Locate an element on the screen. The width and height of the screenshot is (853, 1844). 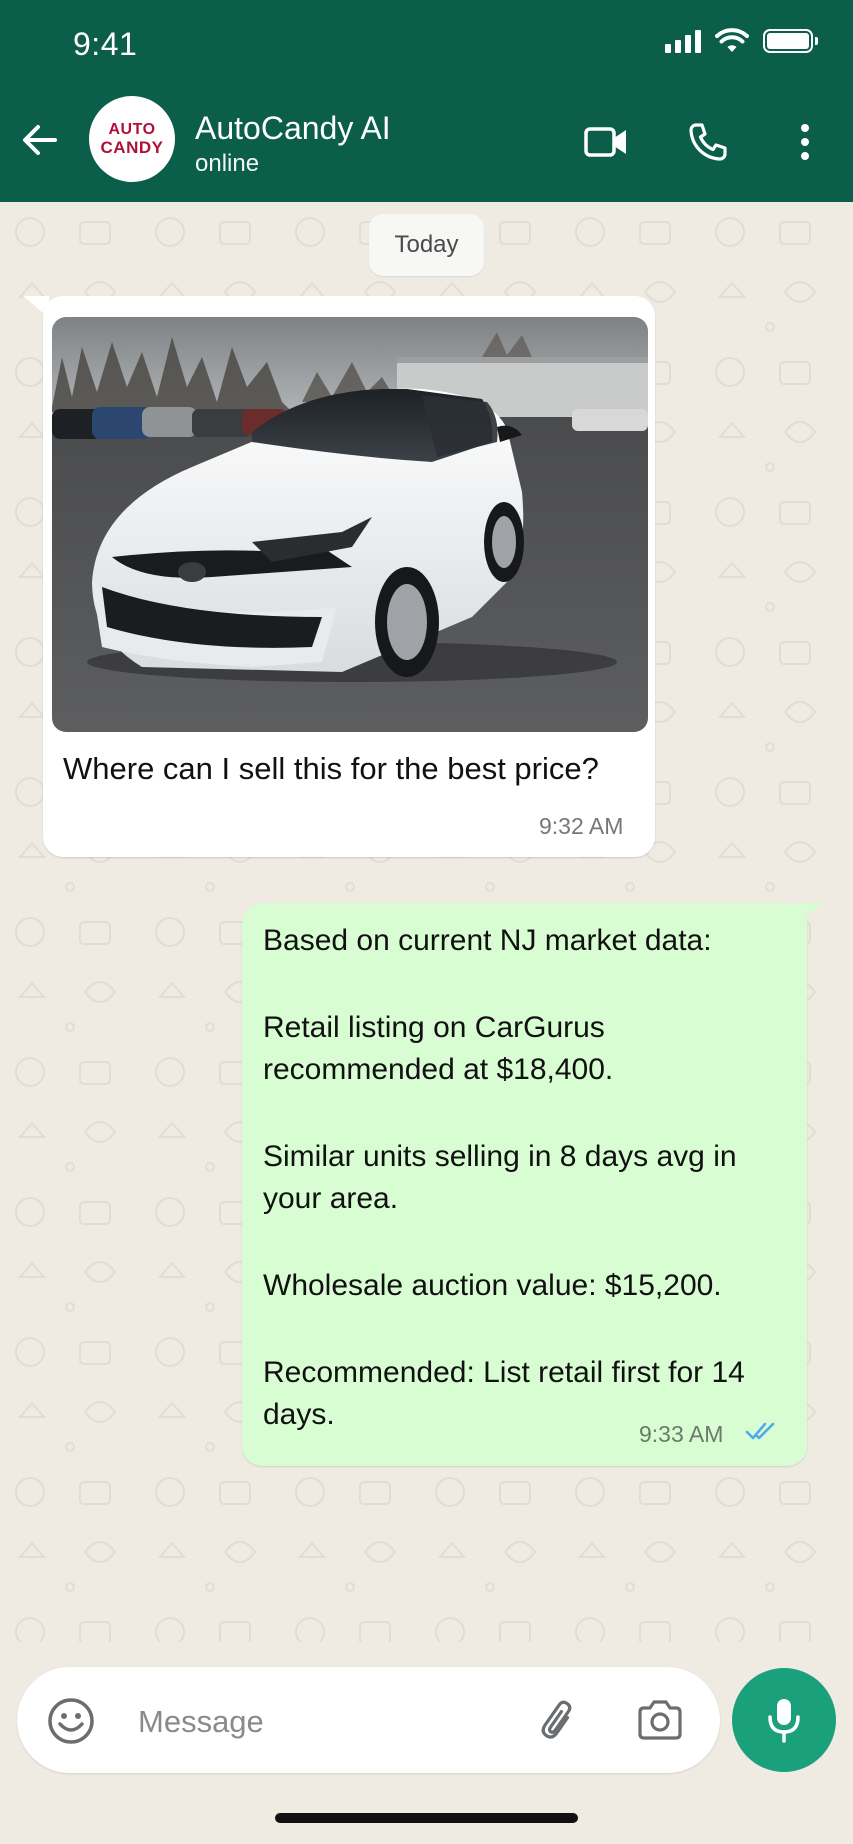
outgoing-paragraph-4: Wholesale auction value: $15,200. is located at coordinates (492, 1285).